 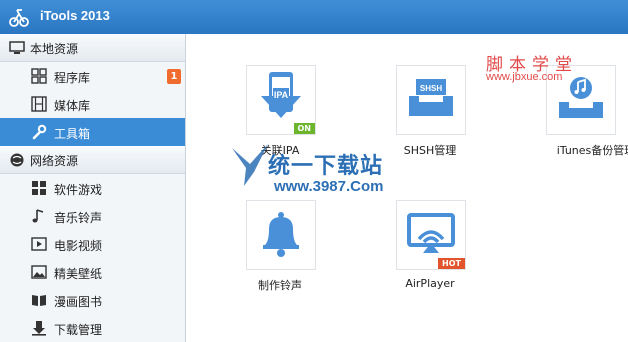 I want to click on section-label: 本地资源, so click(x=54, y=49).